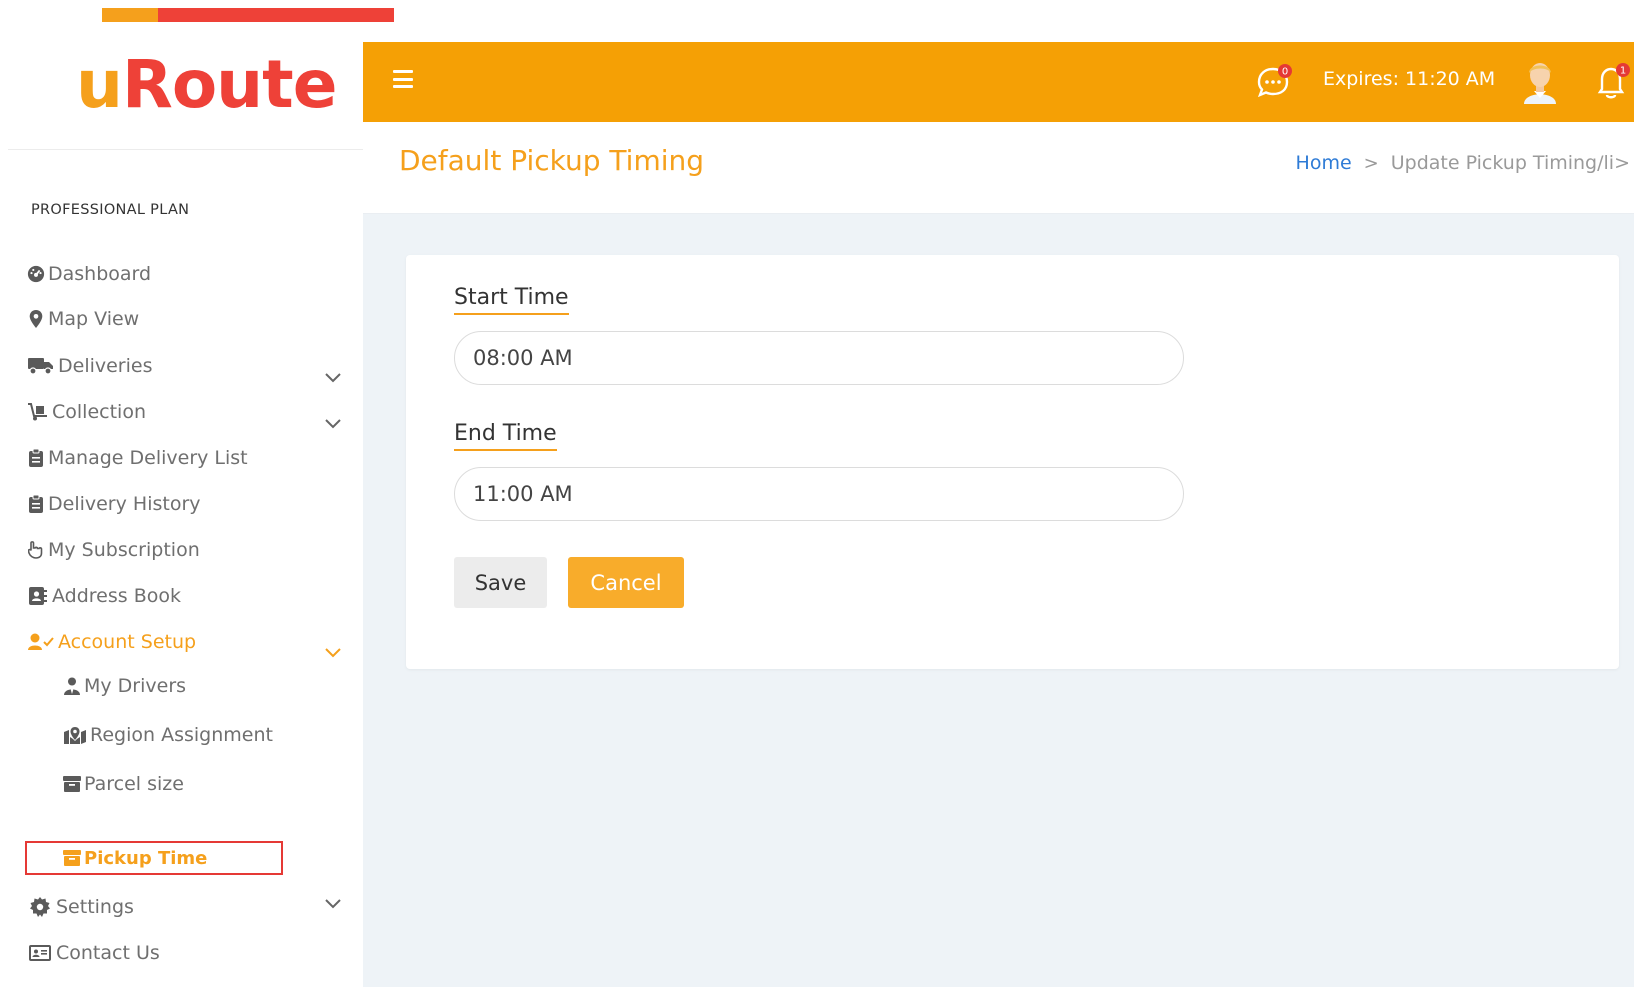 The image size is (1634, 987). What do you see at coordinates (72, 784) in the screenshot?
I see `box-icon` at bounding box center [72, 784].